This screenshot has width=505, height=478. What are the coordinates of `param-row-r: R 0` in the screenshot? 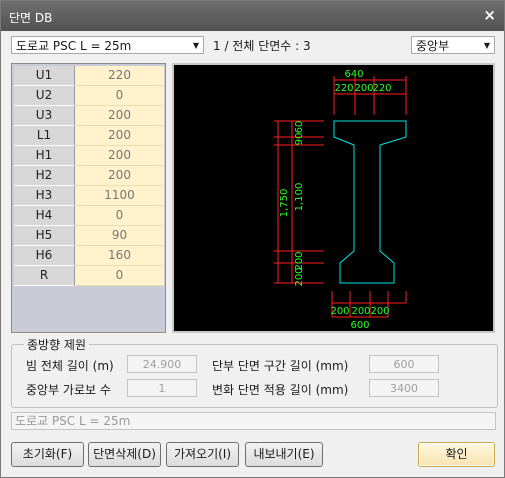 It's located at (89, 276).